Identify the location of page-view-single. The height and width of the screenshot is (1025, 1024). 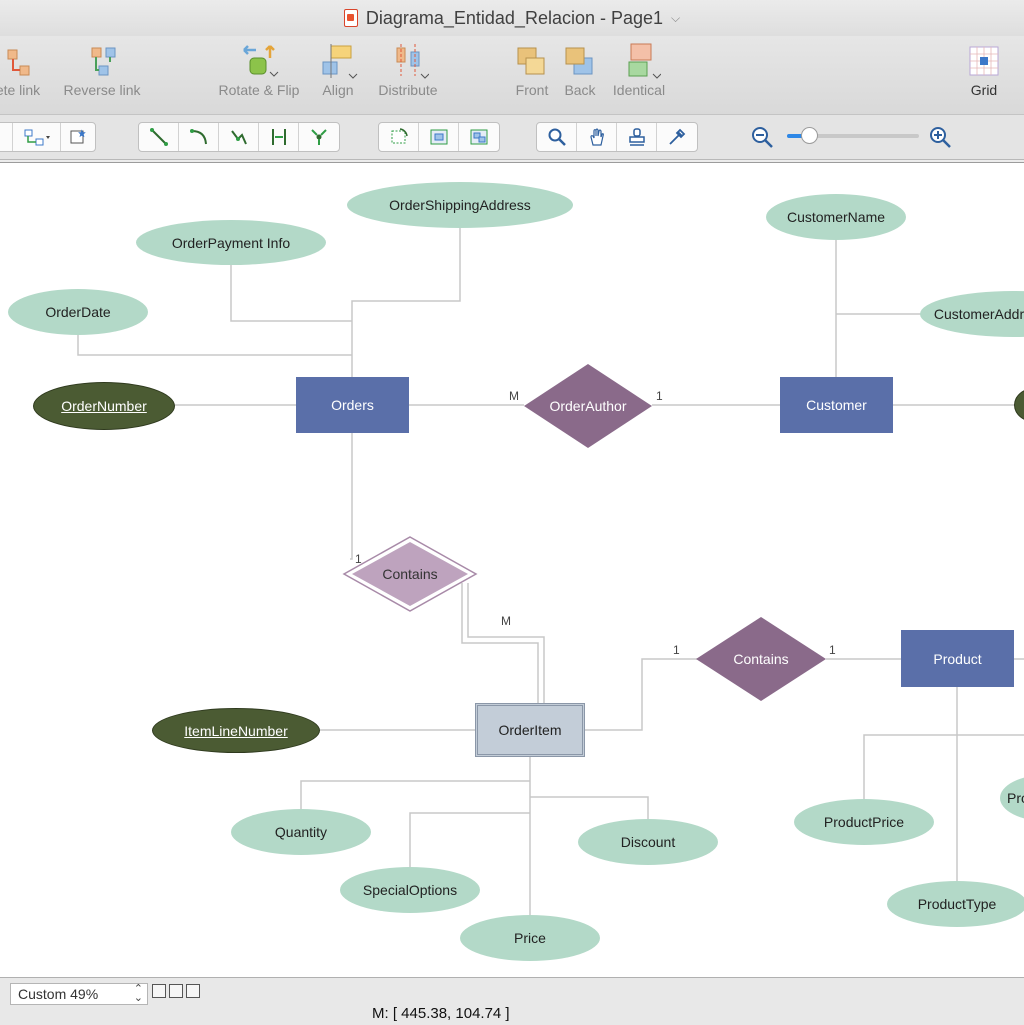
(159, 991).